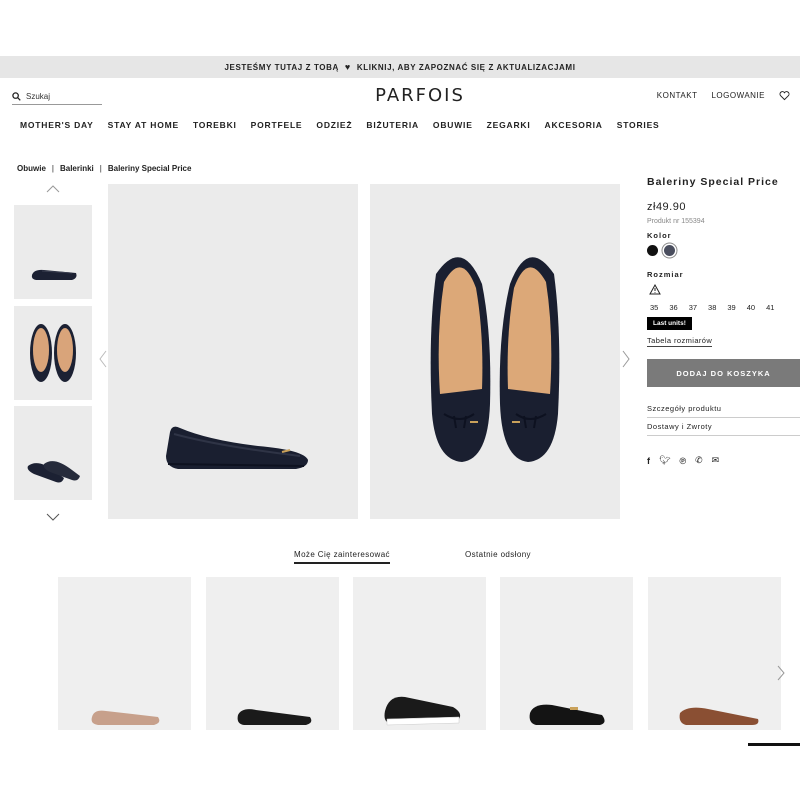 This screenshot has height=800, width=800. I want to click on size-option: 39, so click(731, 307).